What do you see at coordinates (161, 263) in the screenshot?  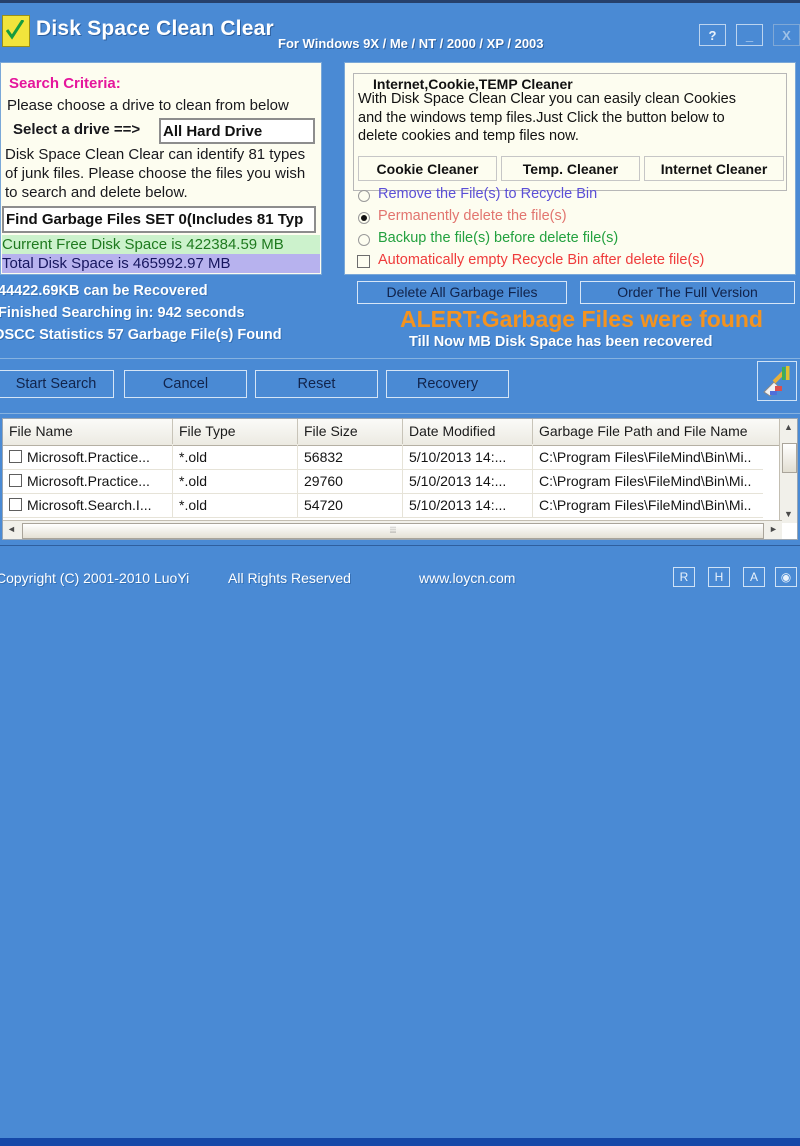 I see `total-disk-space-label: Total Disk Space is 465992.97 MB` at bounding box center [161, 263].